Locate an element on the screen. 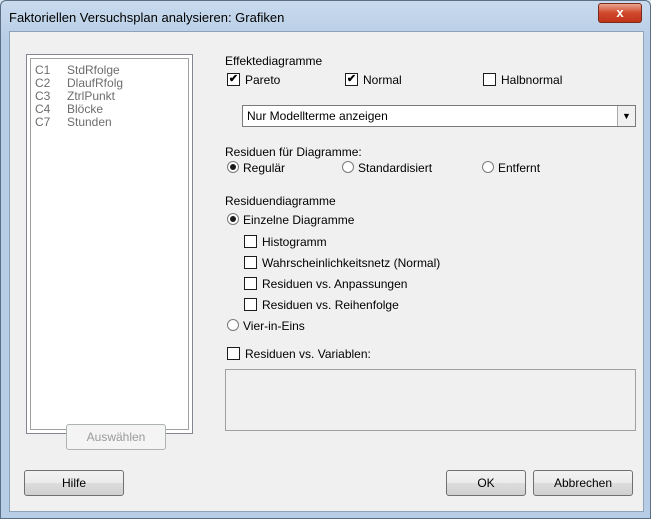  halfnormal-label: Halbnormal is located at coordinates (531, 80).